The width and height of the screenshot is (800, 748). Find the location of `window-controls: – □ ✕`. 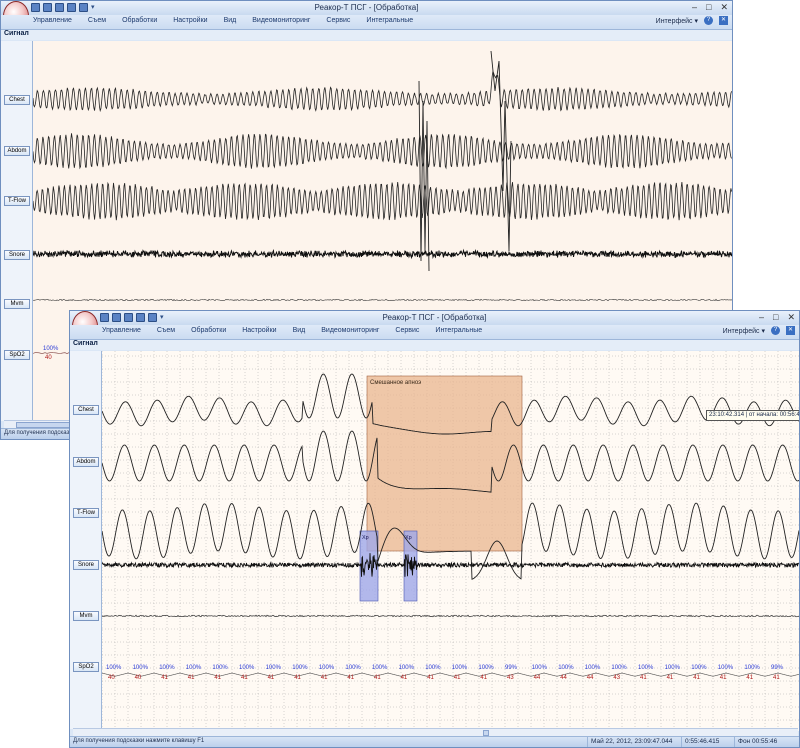

window-controls: – □ ✕ is located at coordinates (710, 7).